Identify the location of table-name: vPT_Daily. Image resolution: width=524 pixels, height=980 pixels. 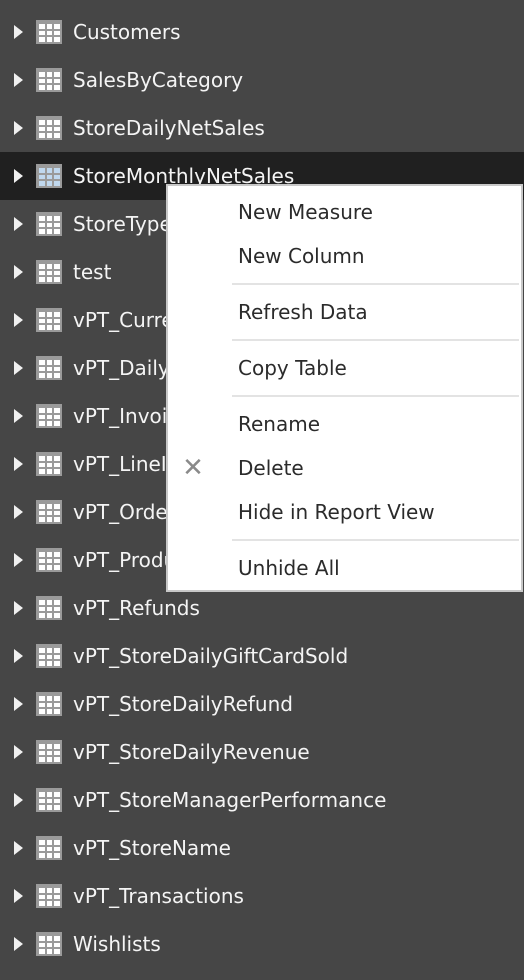
(121, 368).